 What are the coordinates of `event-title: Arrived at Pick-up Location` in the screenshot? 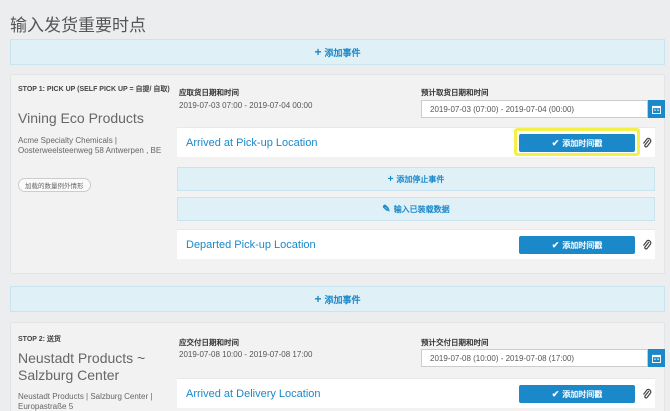 It's located at (252, 143).